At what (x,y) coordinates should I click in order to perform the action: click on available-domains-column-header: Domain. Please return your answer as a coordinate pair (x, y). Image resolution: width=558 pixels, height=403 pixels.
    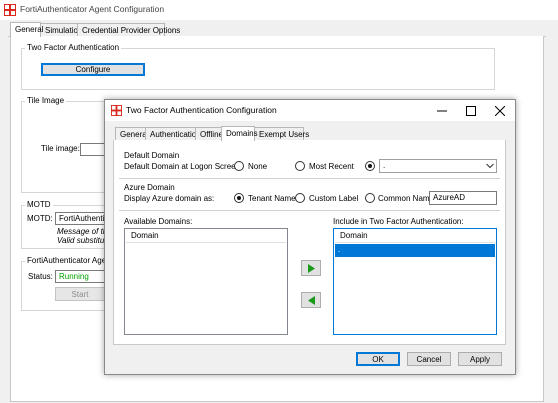
    Looking at the image, I should click on (206, 236).